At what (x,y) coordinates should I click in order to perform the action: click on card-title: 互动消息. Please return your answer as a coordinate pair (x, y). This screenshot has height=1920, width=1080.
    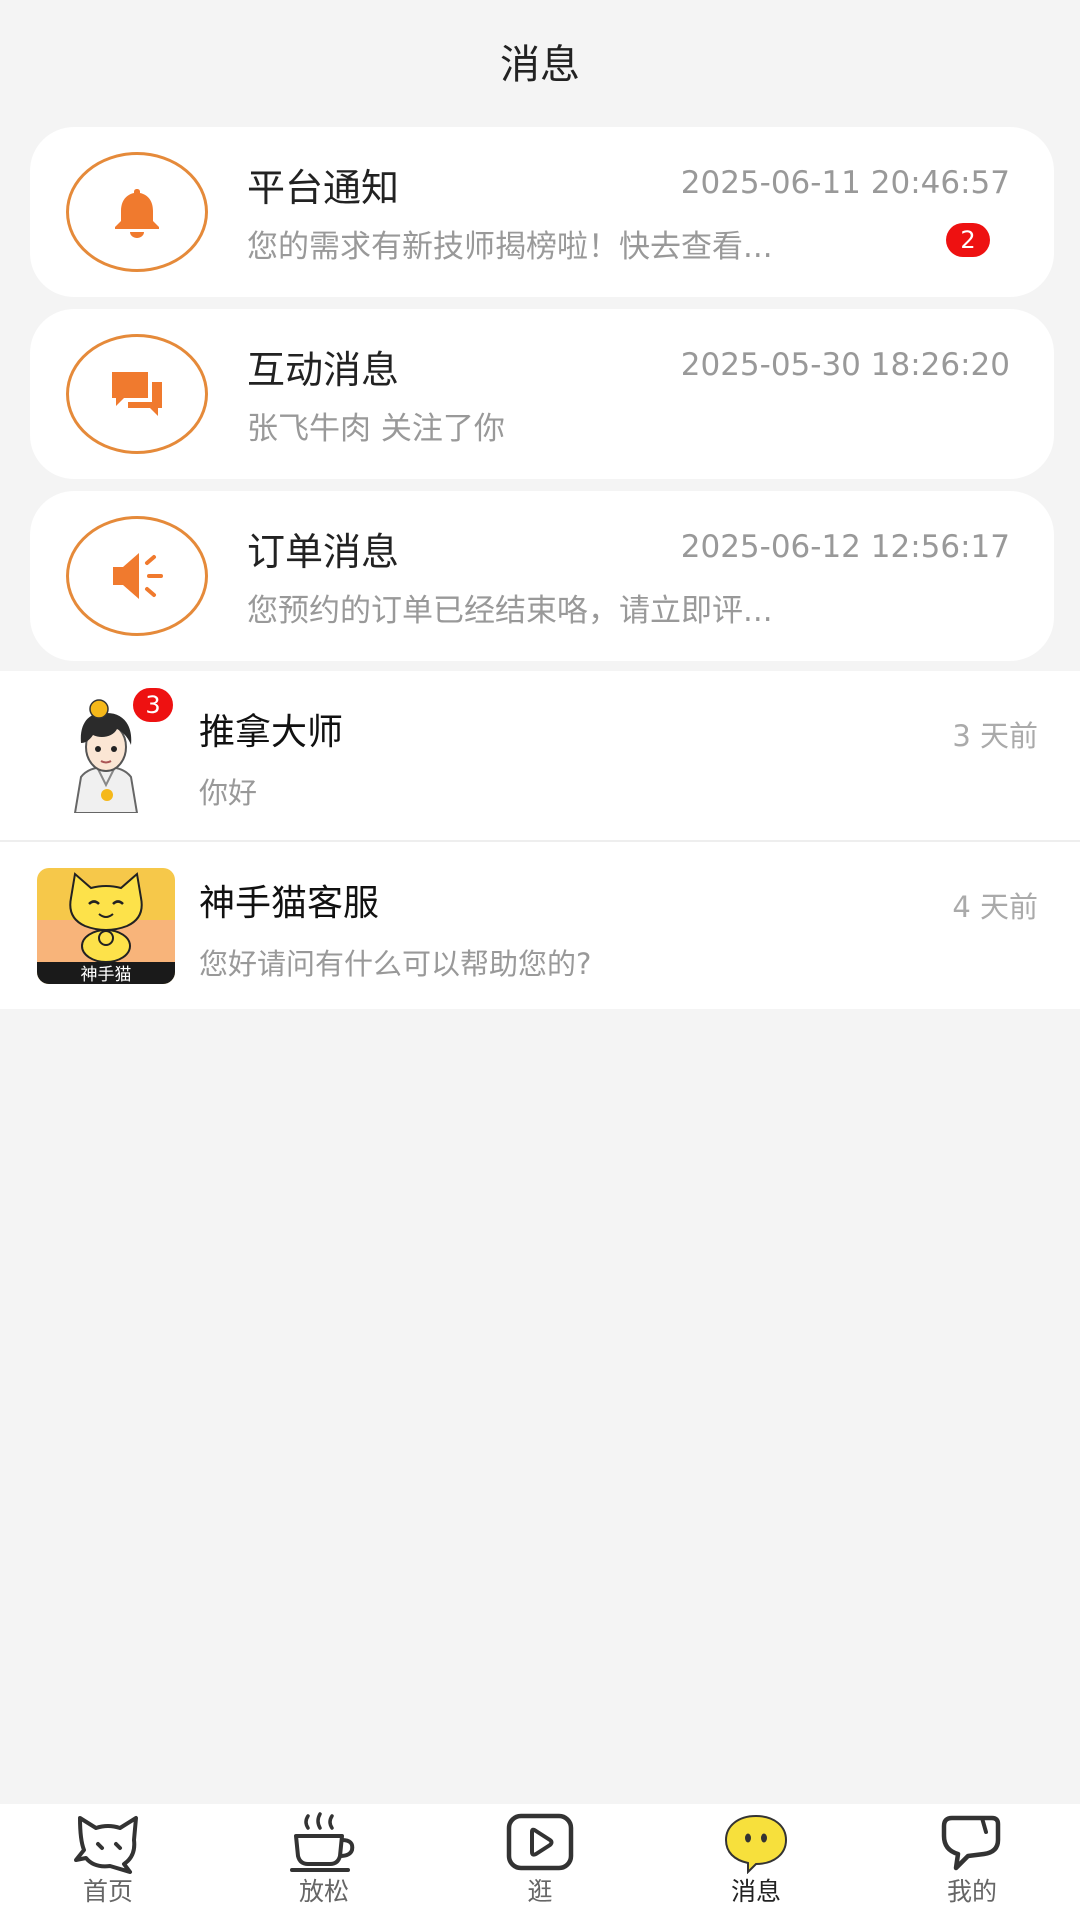
    Looking at the image, I should click on (323, 370).